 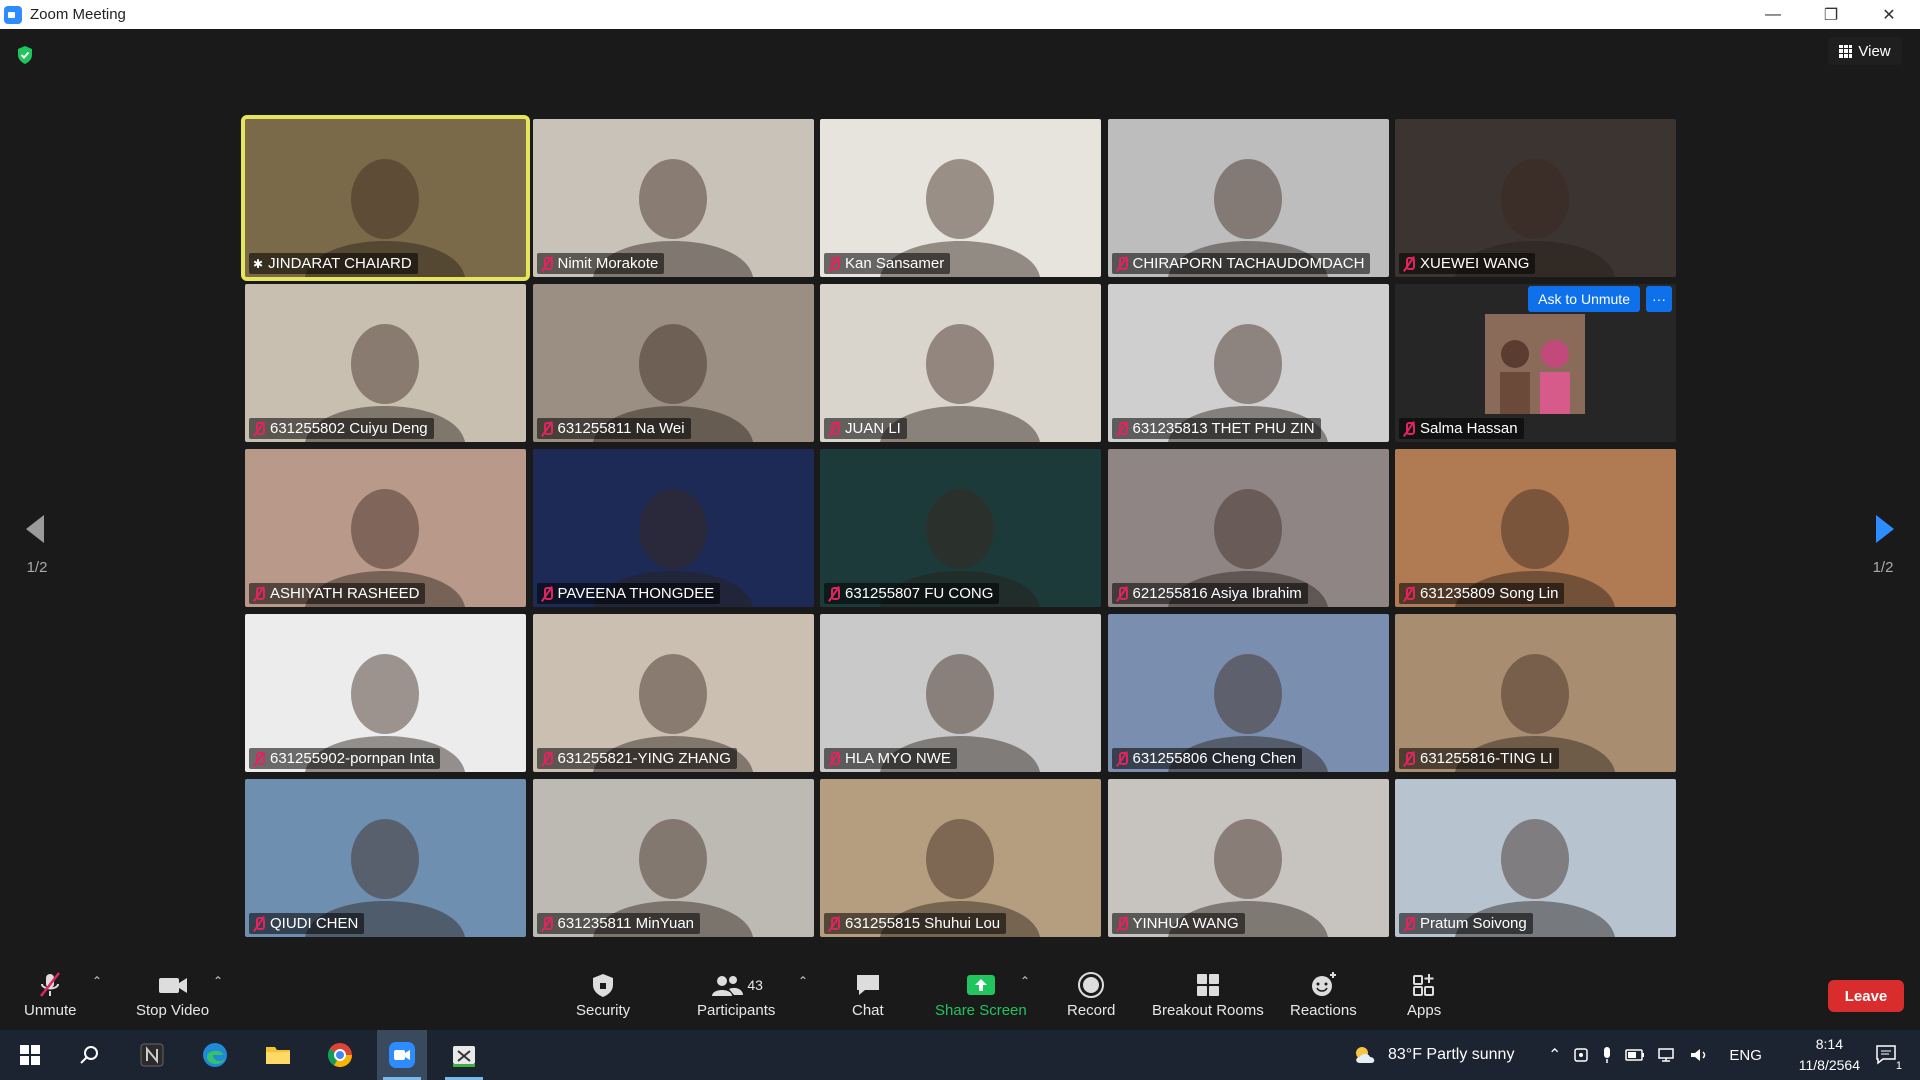 I want to click on participant-name-label: QIUDI CHEN, so click(x=307, y=923).